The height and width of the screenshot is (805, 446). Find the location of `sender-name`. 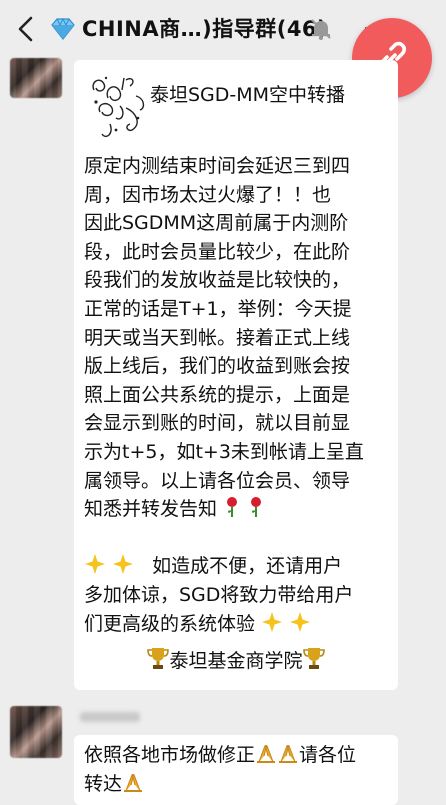

sender-name is located at coordinates (110, 717).